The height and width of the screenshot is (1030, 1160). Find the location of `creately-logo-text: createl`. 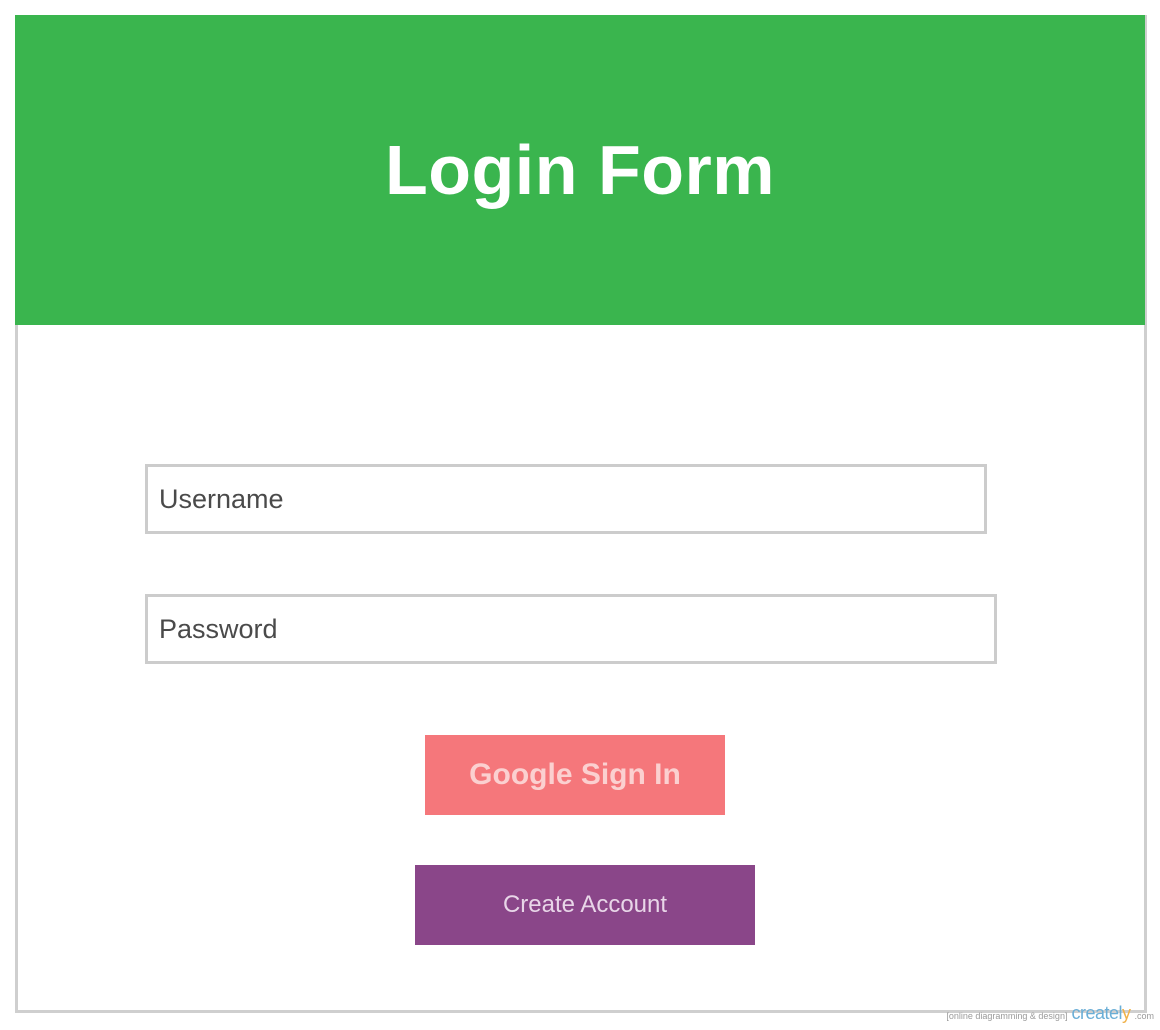

creately-logo-text: createl is located at coordinates (1096, 1013).